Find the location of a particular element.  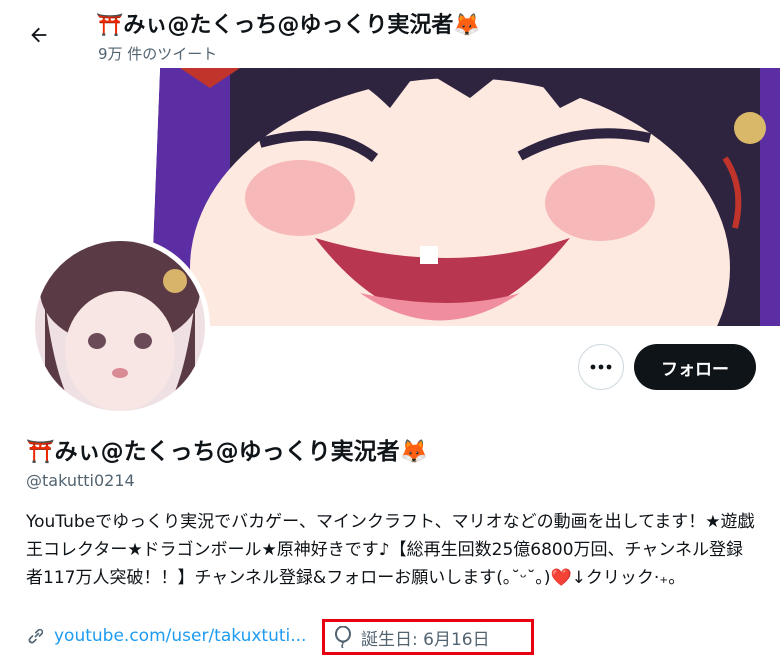

handle: @takutti0214 is located at coordinates (80, 480).